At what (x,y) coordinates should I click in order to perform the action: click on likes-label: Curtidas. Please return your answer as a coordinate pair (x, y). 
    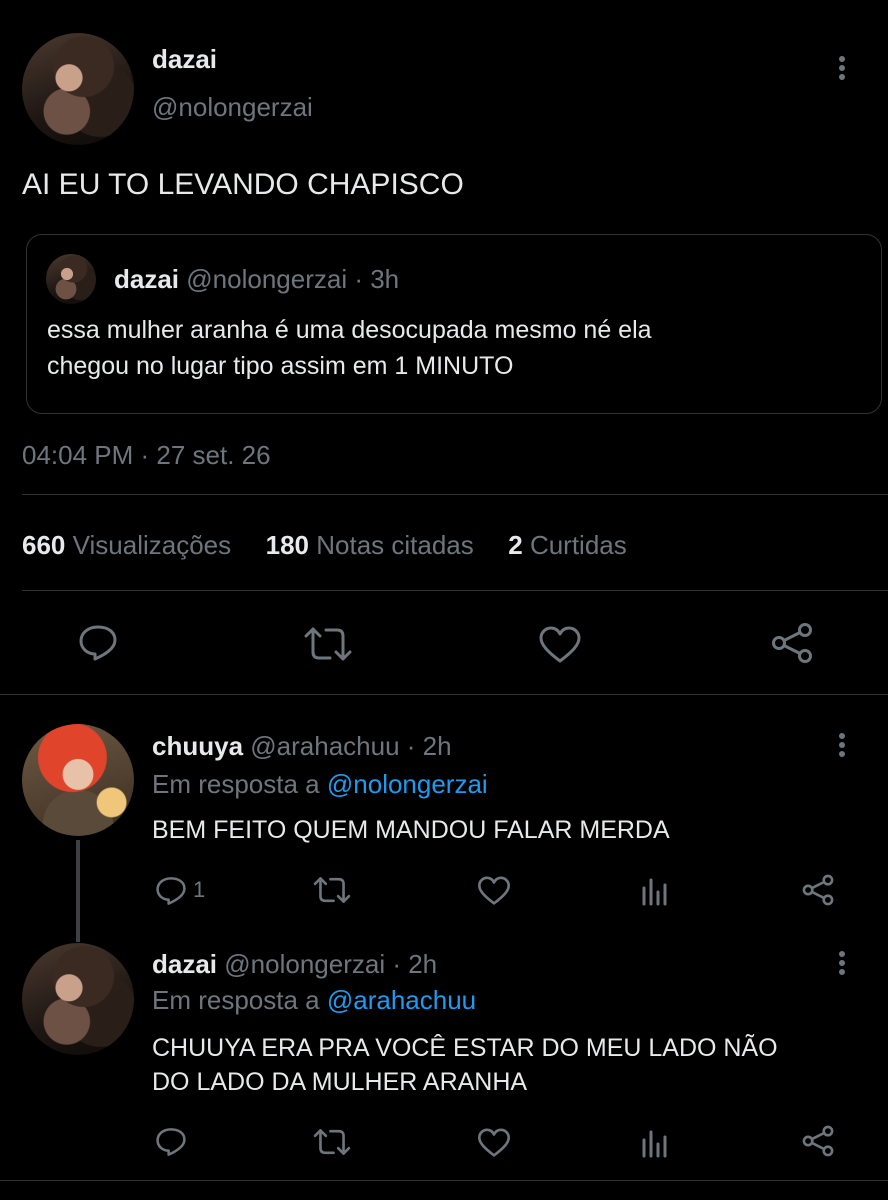
    Looking at the image, I should click on (578, 545).